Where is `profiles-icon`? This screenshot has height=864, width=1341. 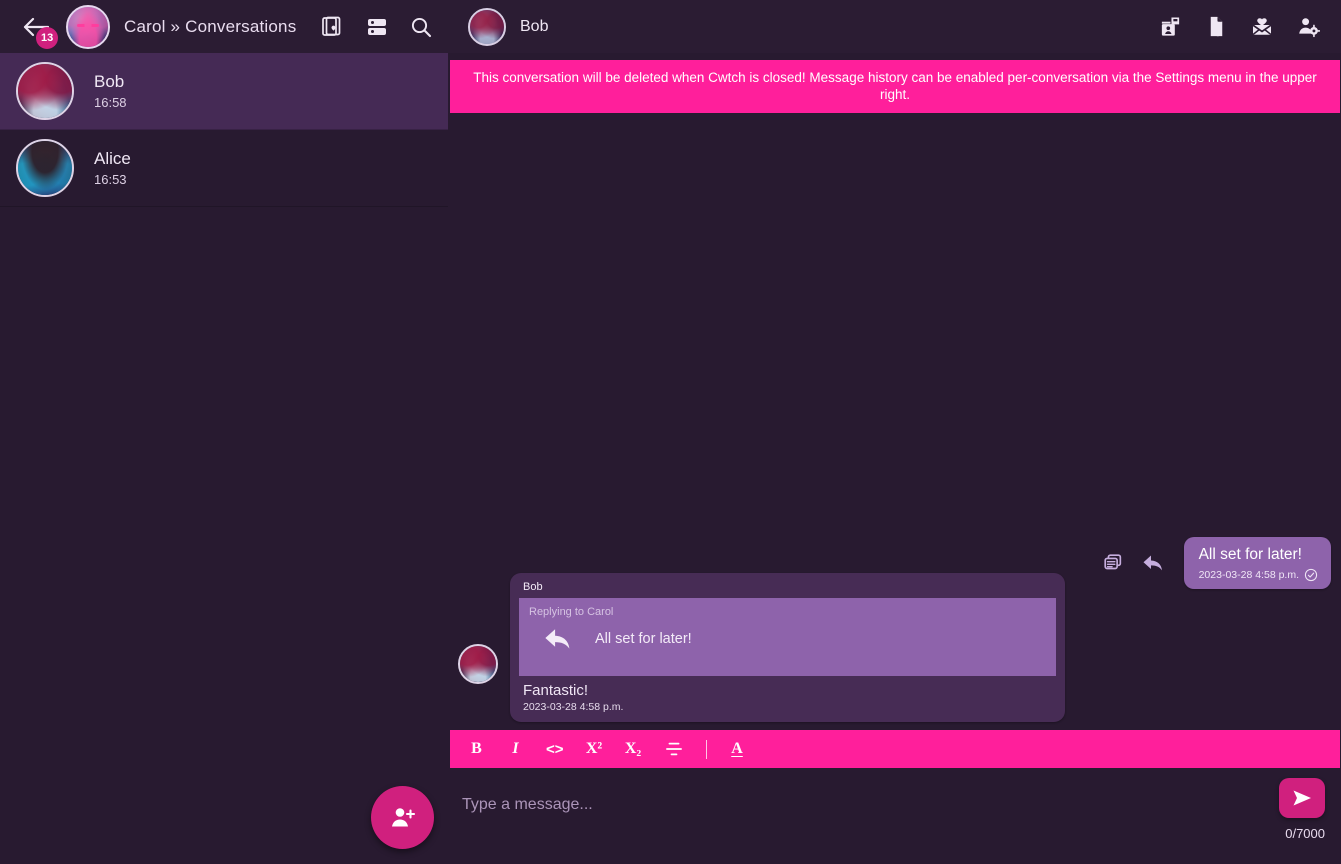
profiles-icon is located at coordinates (333, 27).